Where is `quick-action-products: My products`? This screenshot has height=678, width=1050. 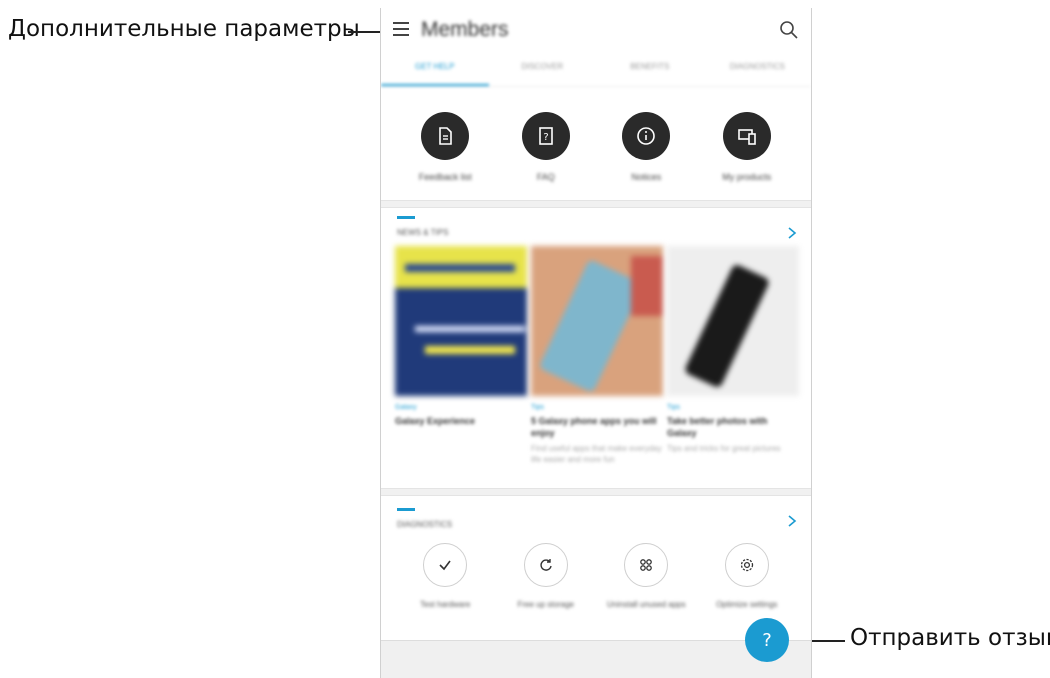 quick-action-products: My products is located at coordinates (747, 153).